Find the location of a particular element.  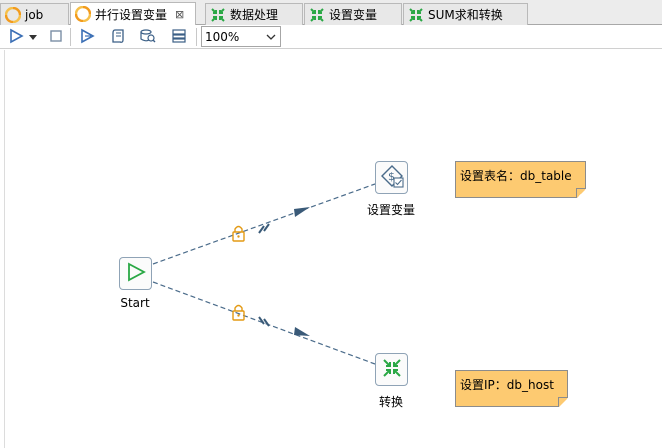

verify-button is located at coordinates (118, 37).